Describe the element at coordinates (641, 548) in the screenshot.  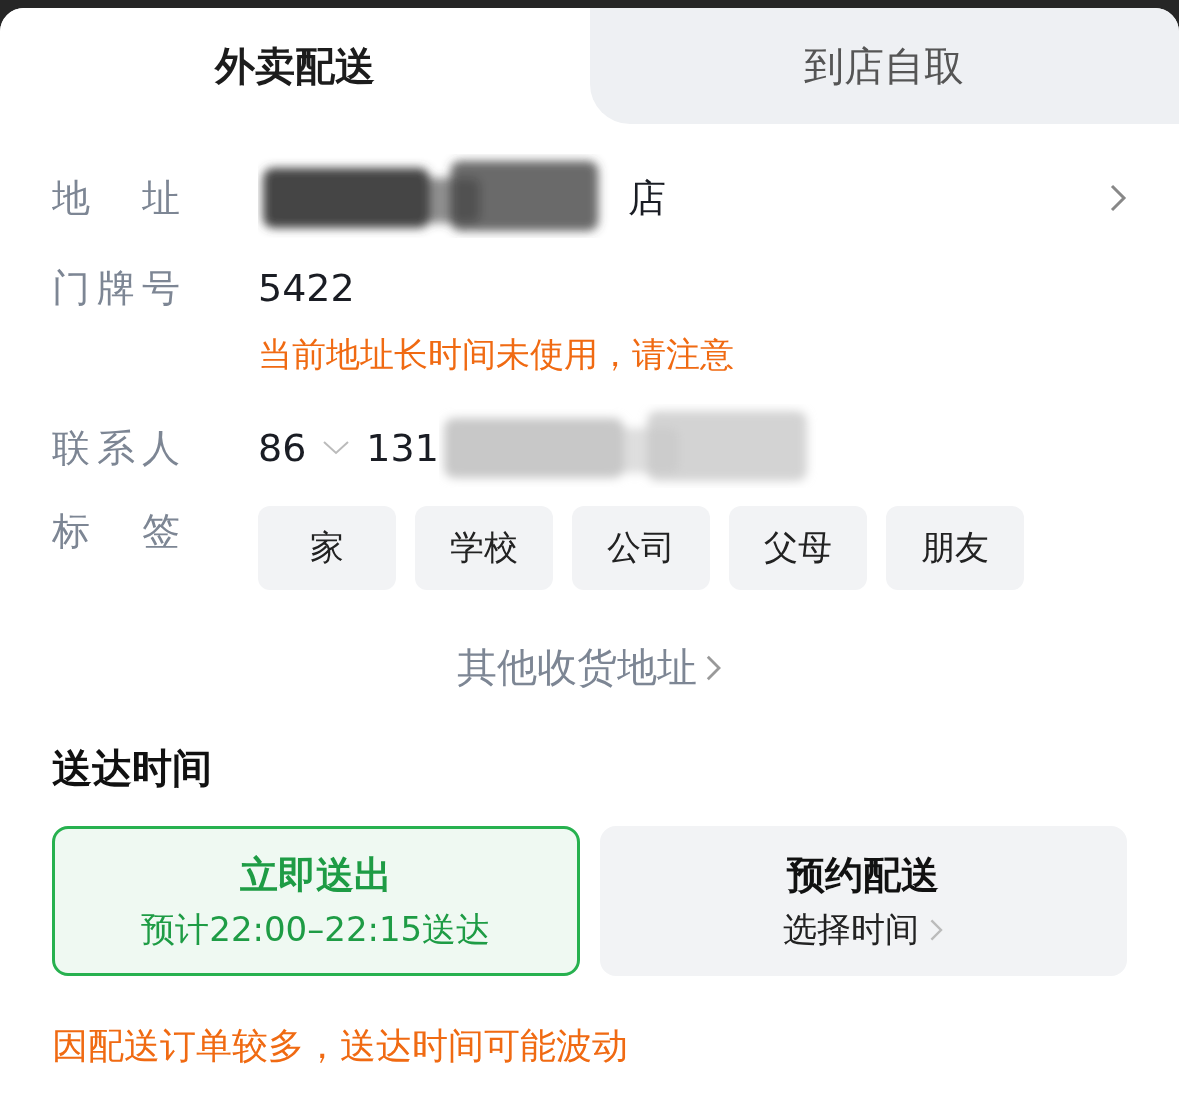
I see `tag-chip: 公司` at that location.